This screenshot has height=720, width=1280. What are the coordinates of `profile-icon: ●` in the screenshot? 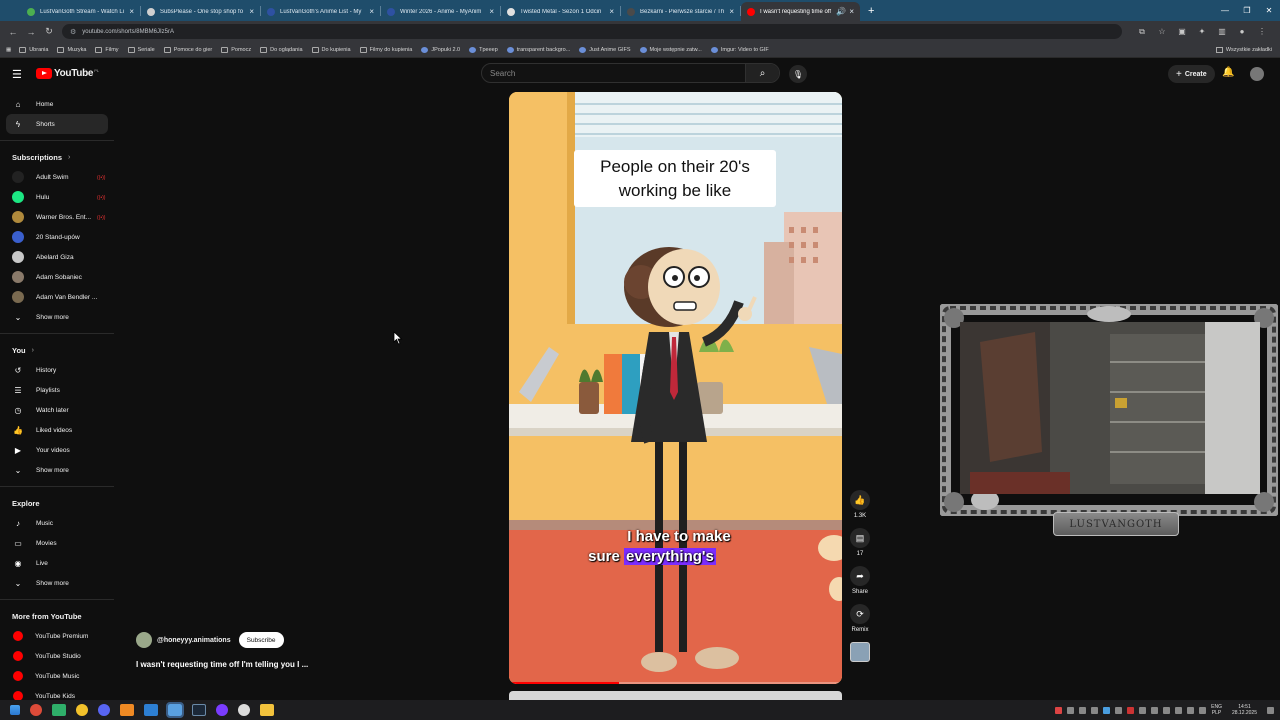 It's located at (1242, 31).